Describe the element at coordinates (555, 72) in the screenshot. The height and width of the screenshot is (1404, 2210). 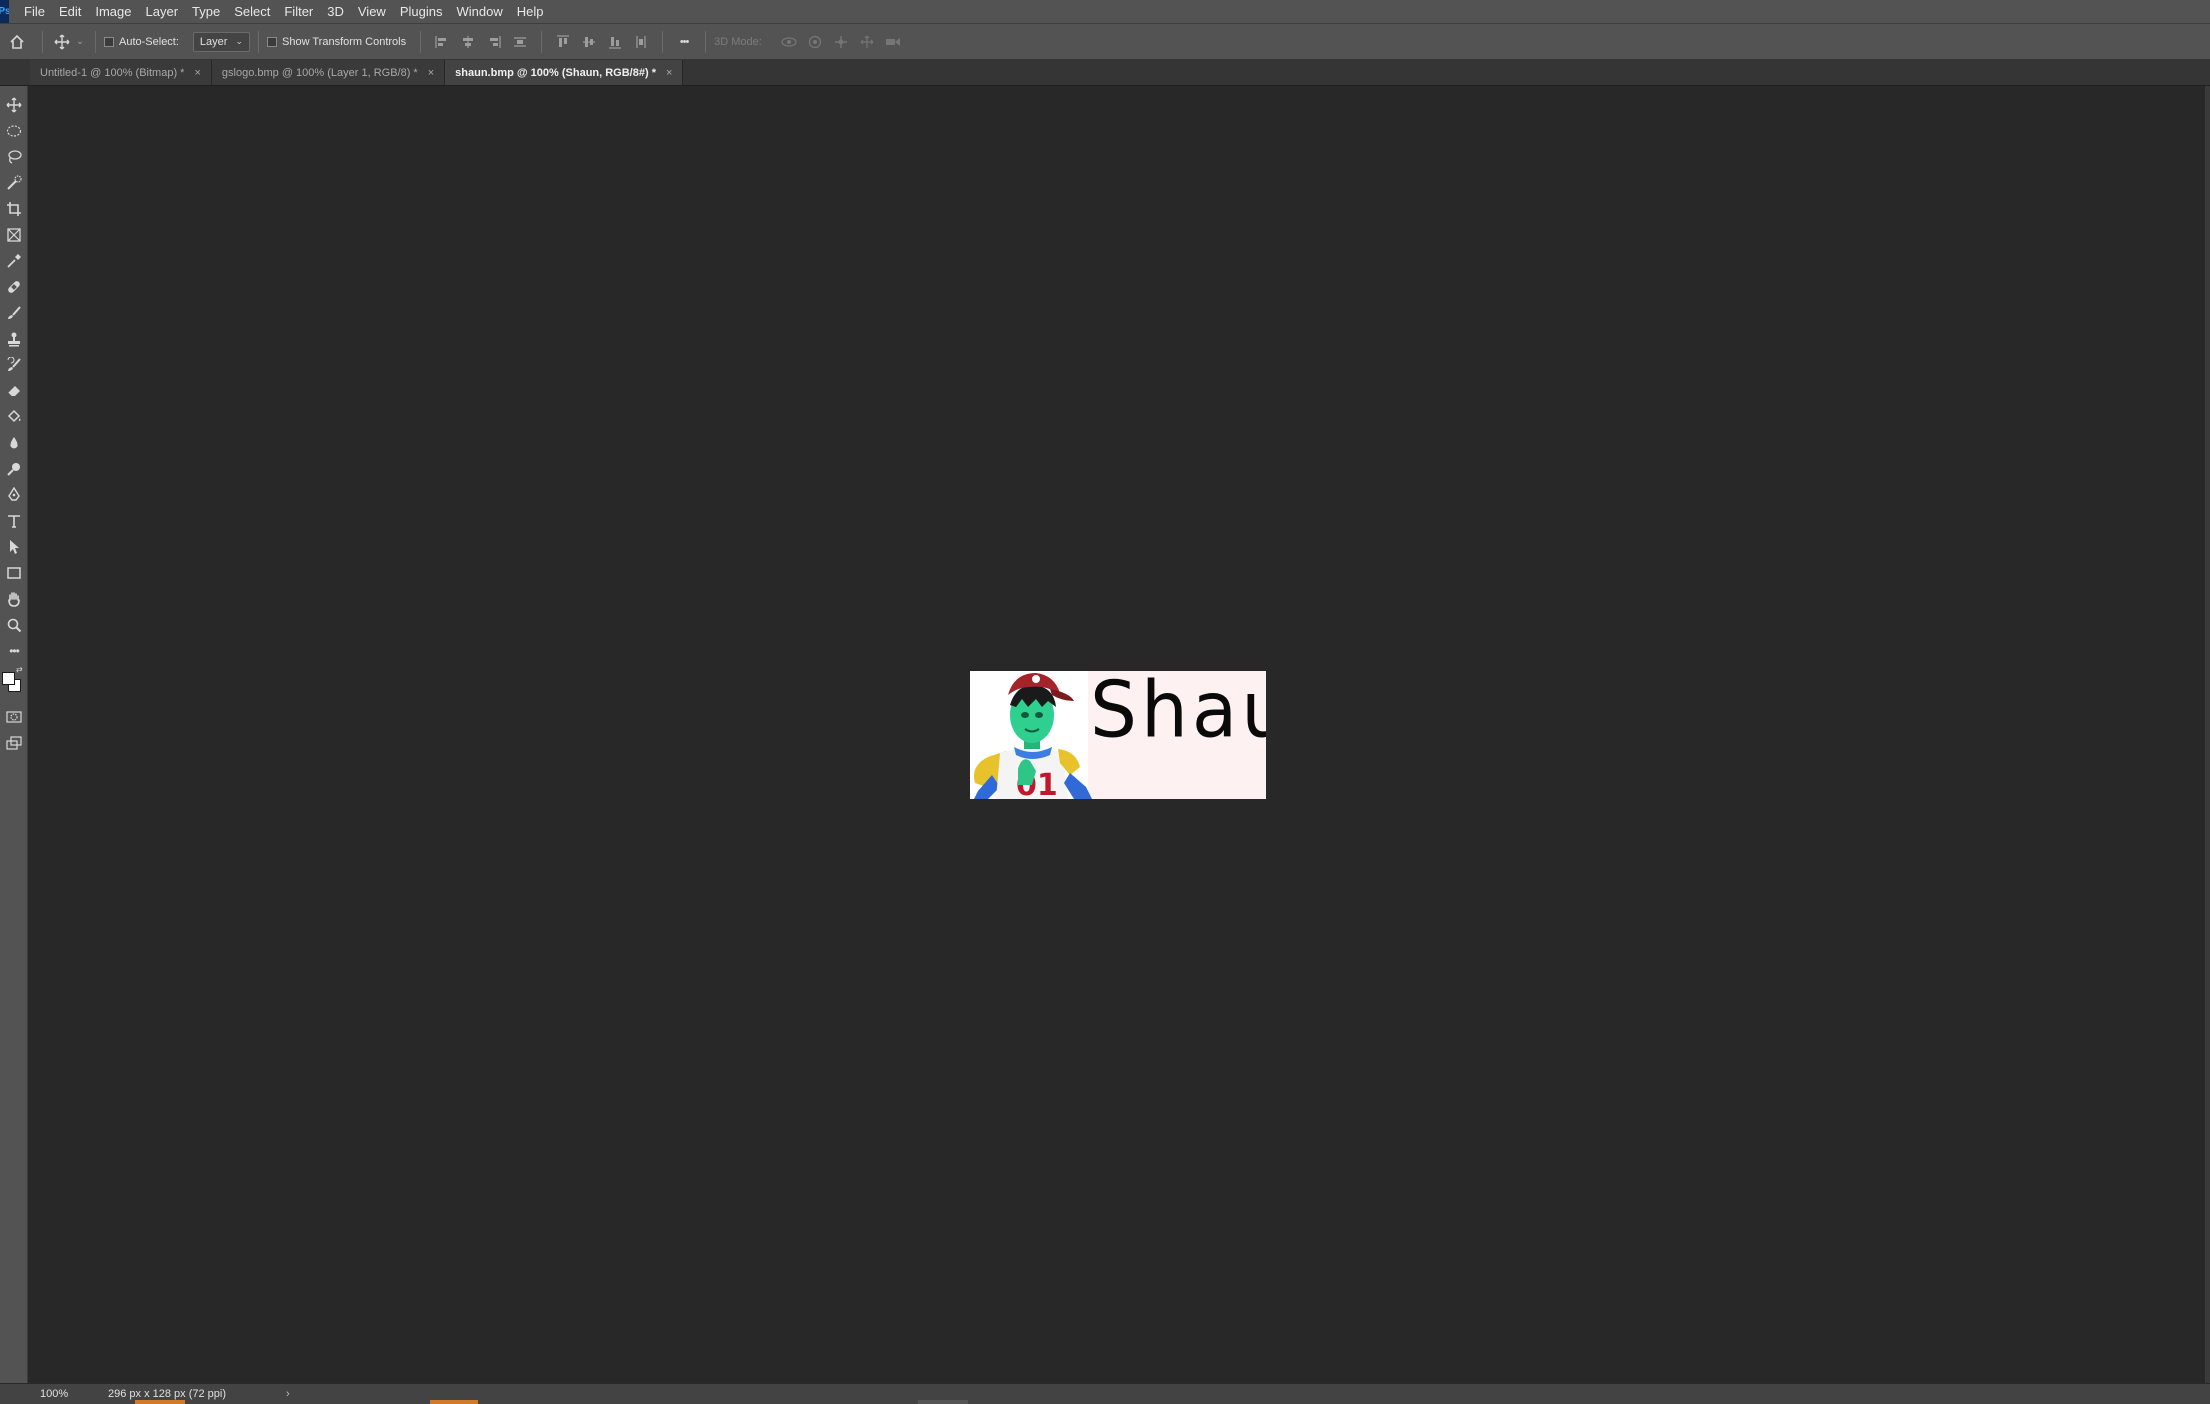
I see `tab-label: shaun.bmp @ 100% (Shaun, RGB/8#) *` at that location.